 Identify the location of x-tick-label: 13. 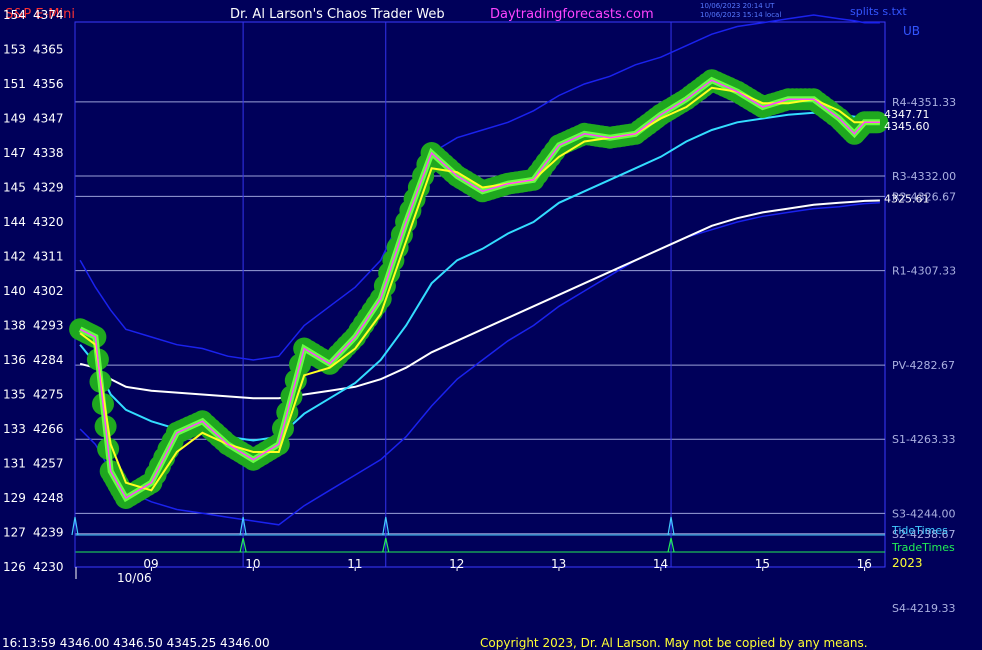
(558, 564).